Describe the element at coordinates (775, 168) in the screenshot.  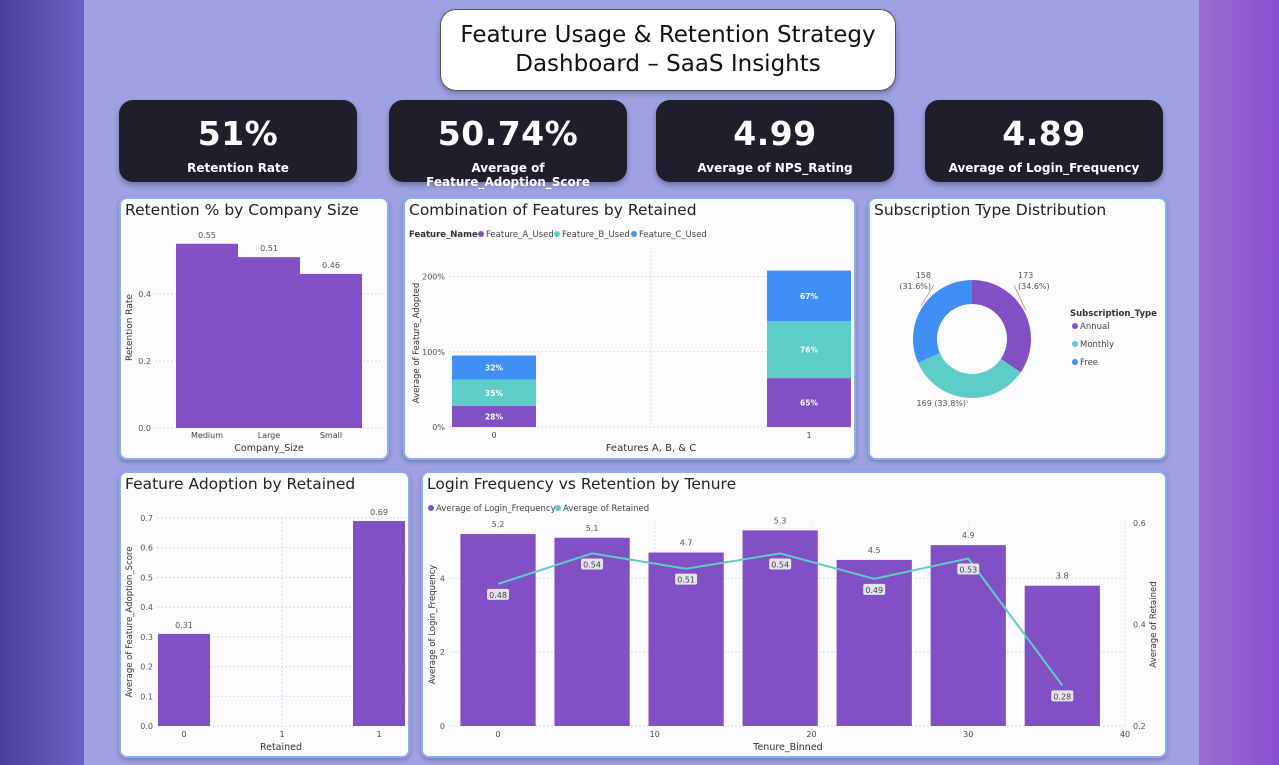
I see `kpi-label: Average of NPS_Rating` at that location.